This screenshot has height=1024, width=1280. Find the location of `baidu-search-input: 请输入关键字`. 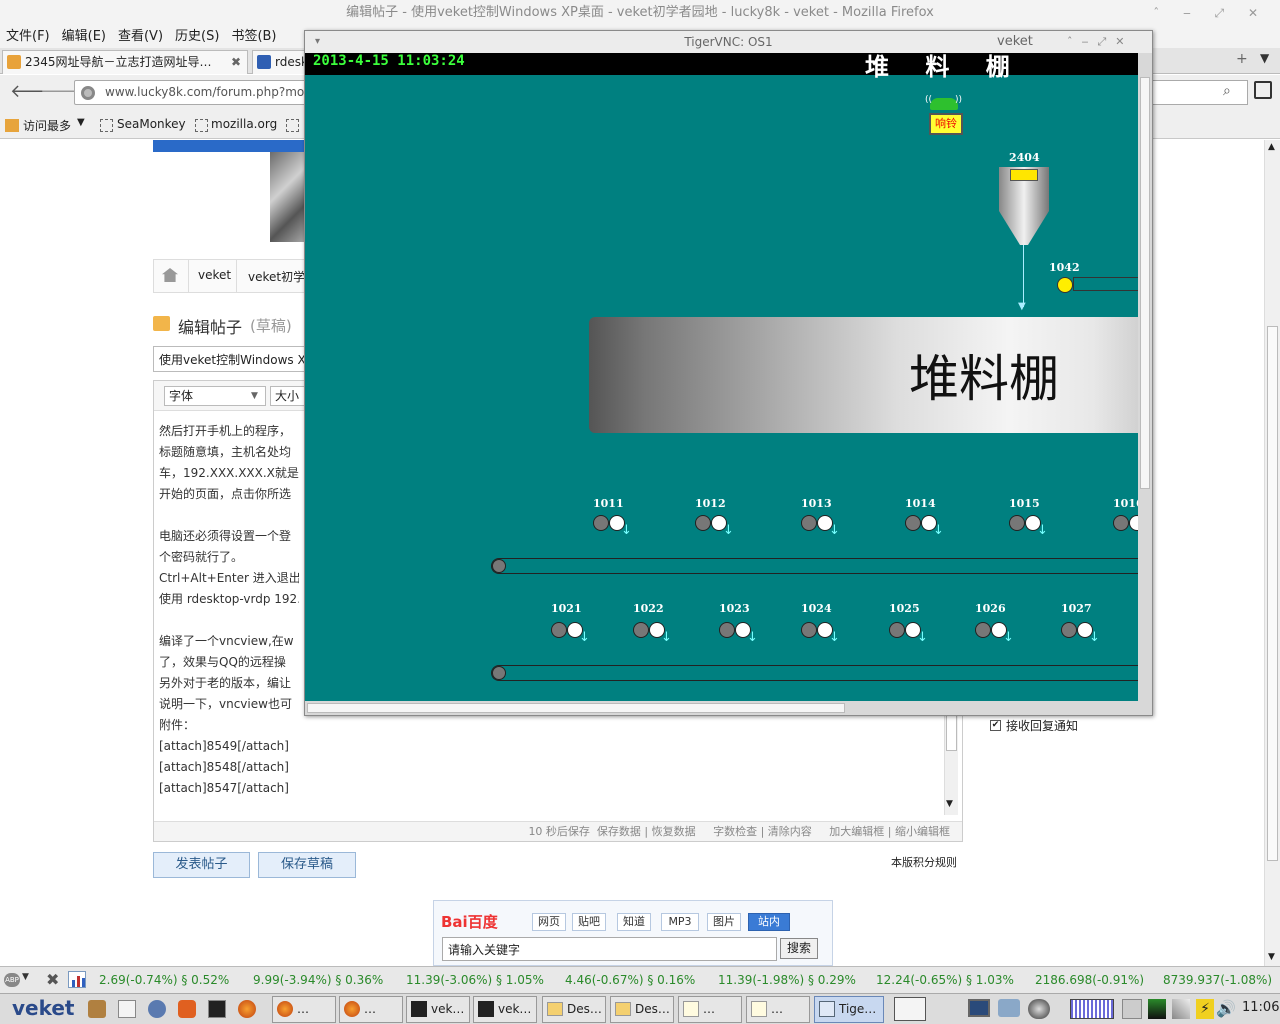

baidu-search-input: 请输入关键字 is located at coordinates (609, 949).